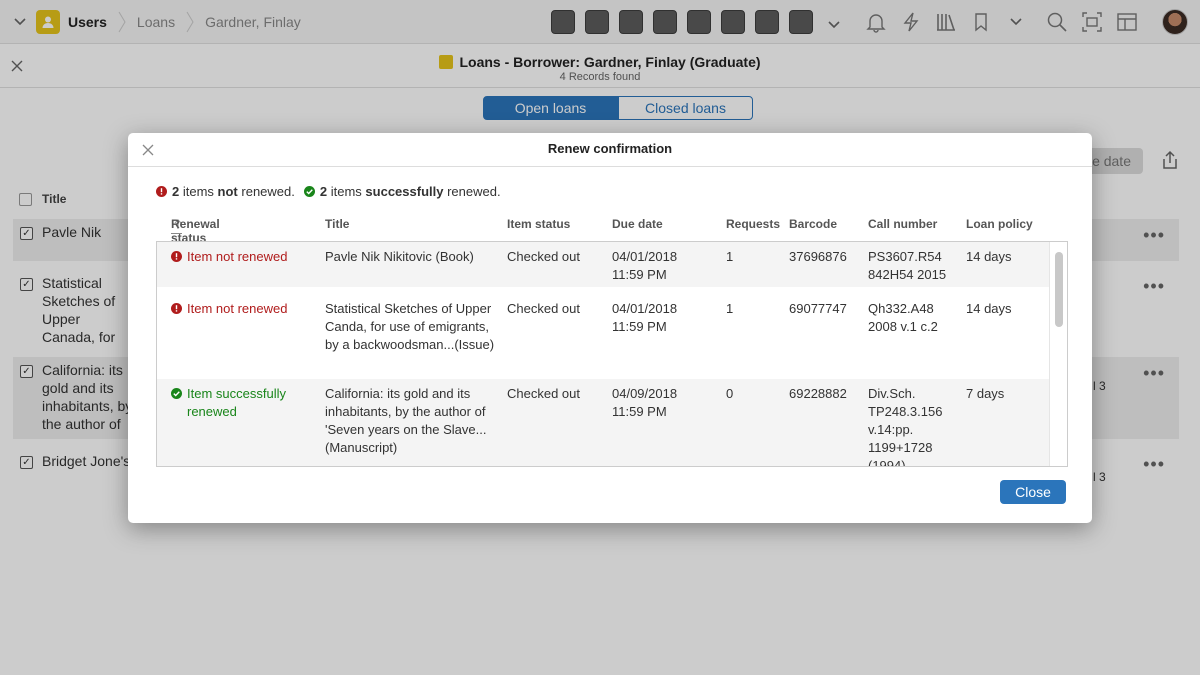 Image resolution: width=1200 pixels, height=675 pixels. Describe the element at coordinates (637, 224) in the screenshot. I see `column-due-date: Due date` at that location.